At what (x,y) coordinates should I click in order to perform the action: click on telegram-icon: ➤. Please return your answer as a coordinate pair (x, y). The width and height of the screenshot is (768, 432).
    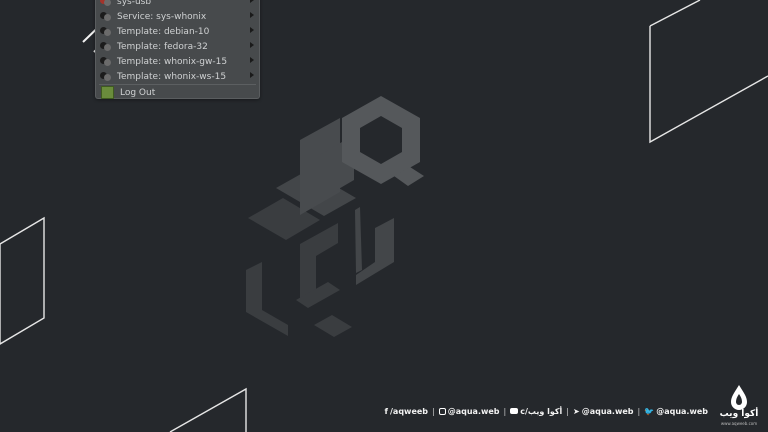
    Looking at the image, I should click on (576, 411).